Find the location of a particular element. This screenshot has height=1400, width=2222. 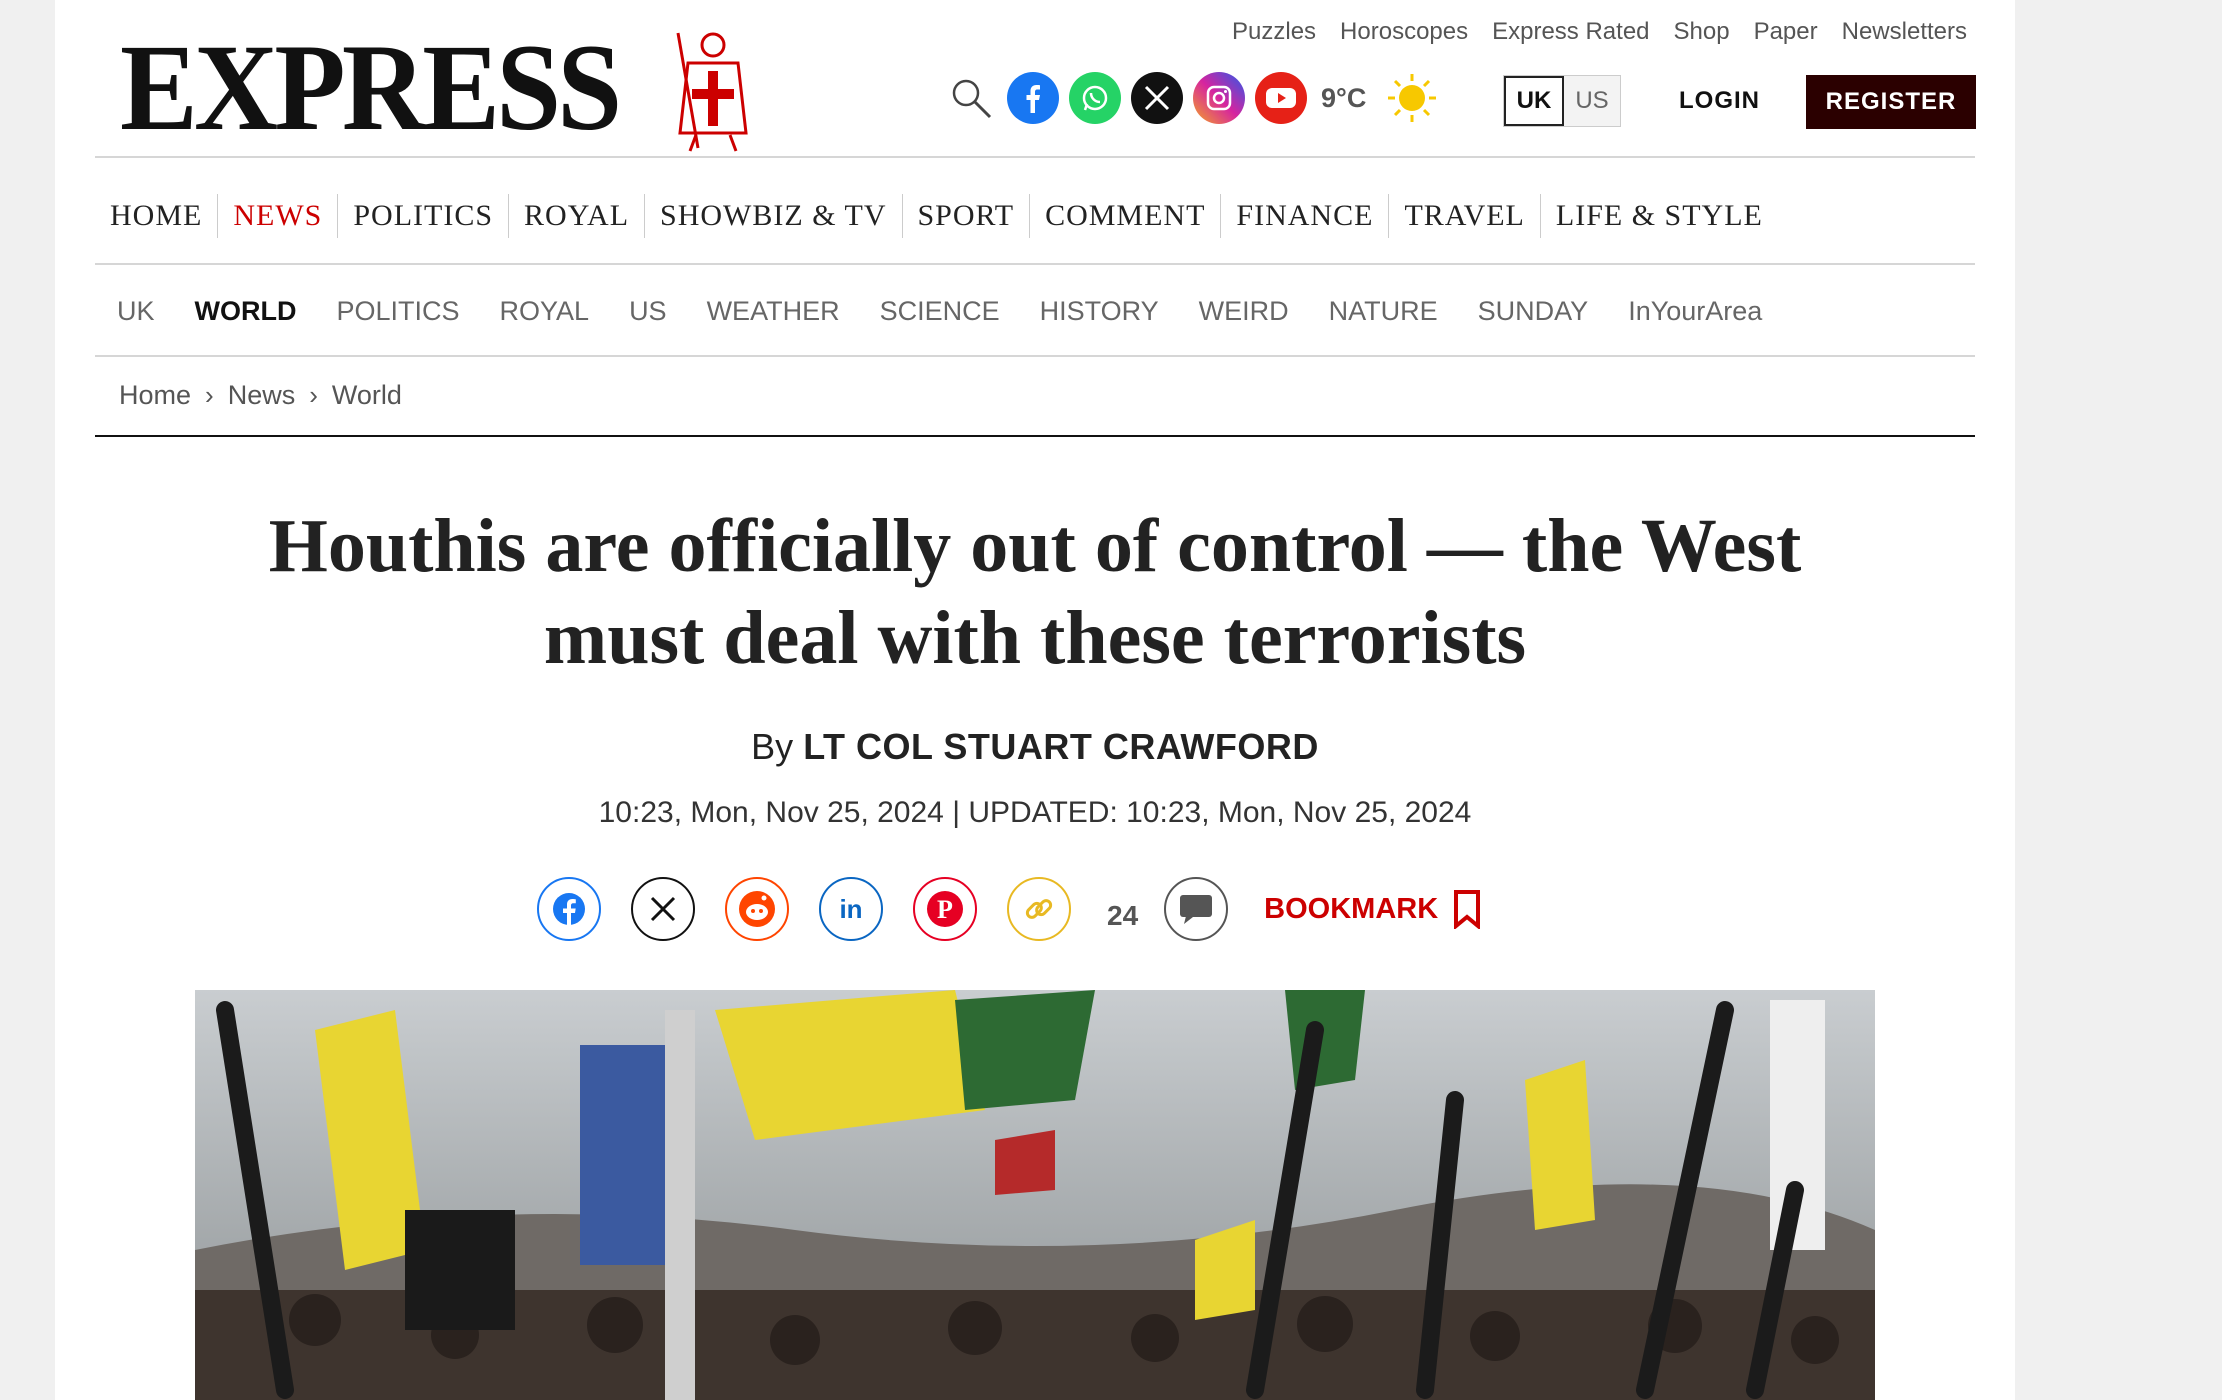

subnav-science: SCIENCE is located at coordinates (940, 311).